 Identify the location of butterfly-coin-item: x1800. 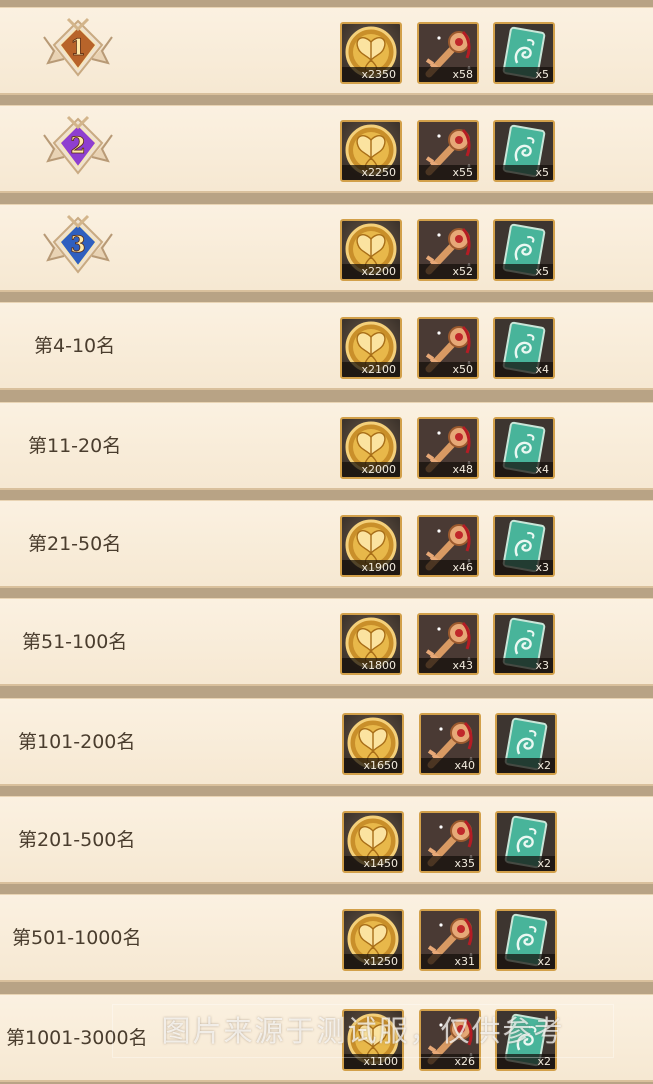
(371, 644).